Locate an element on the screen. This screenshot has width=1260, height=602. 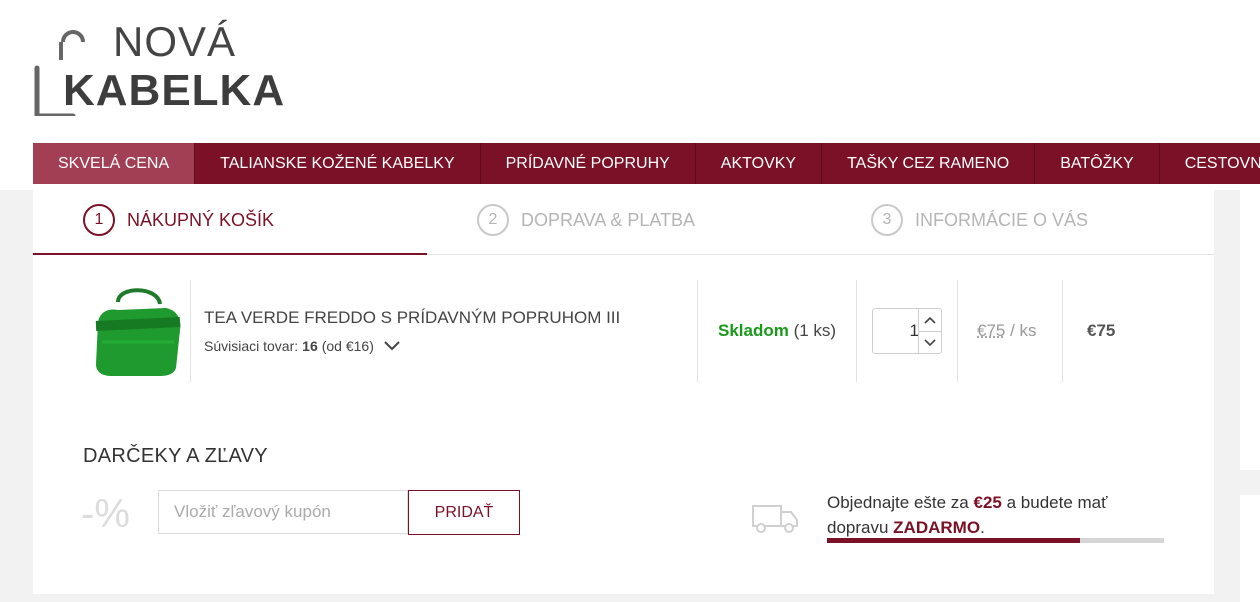
step-number: 1 is located at coordinates (99, 220).